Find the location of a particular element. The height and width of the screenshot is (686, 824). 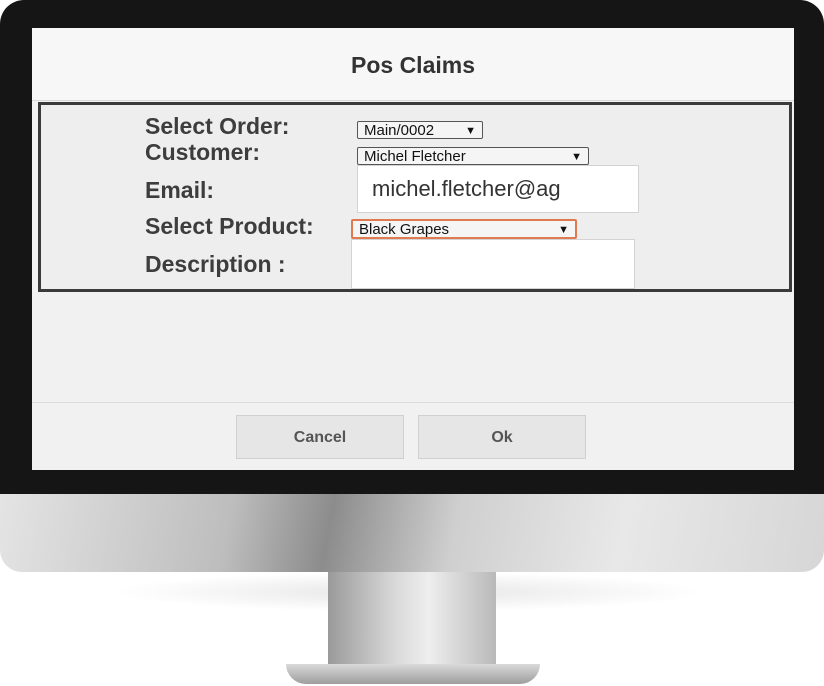

dialog-header: Pos Claims is located at coordinates (413, 64).